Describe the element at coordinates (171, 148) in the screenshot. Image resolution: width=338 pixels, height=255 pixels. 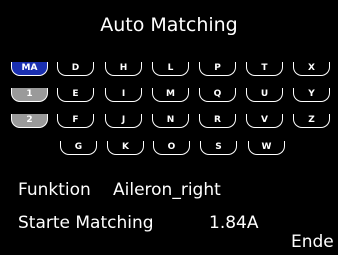
I see `key-o: O` at that location.